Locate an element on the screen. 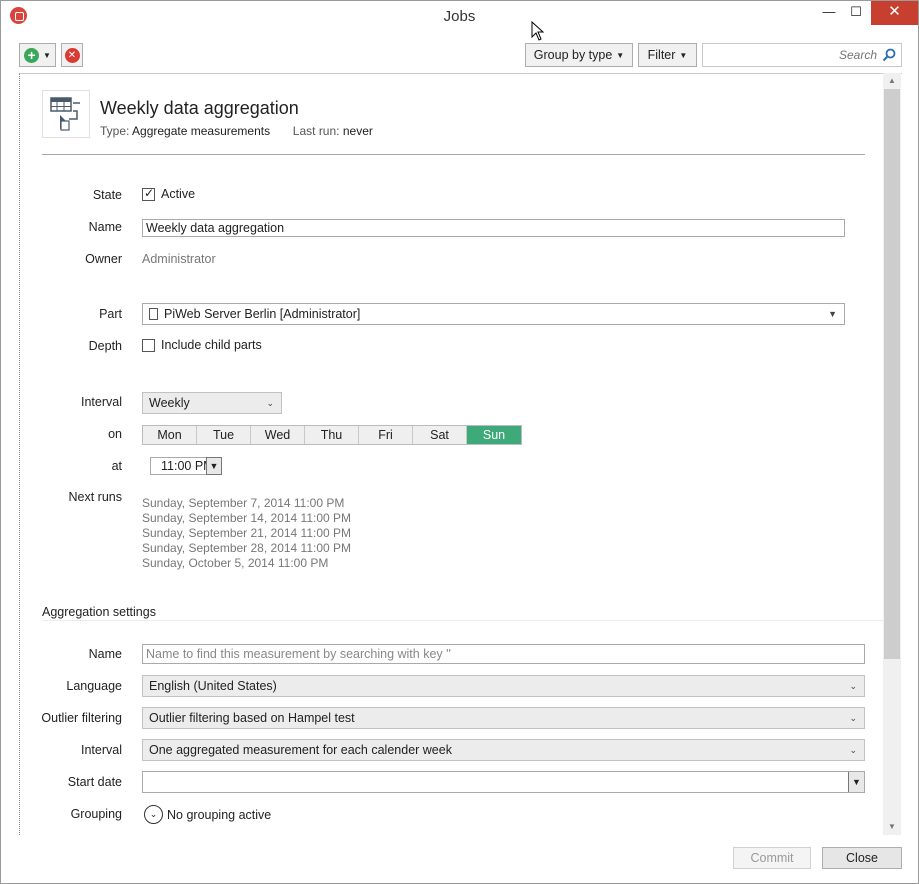 This screenshot has width=919, height=884. vertical-scrollbar: ▲ ▼ is located at coordinates (892, 454).